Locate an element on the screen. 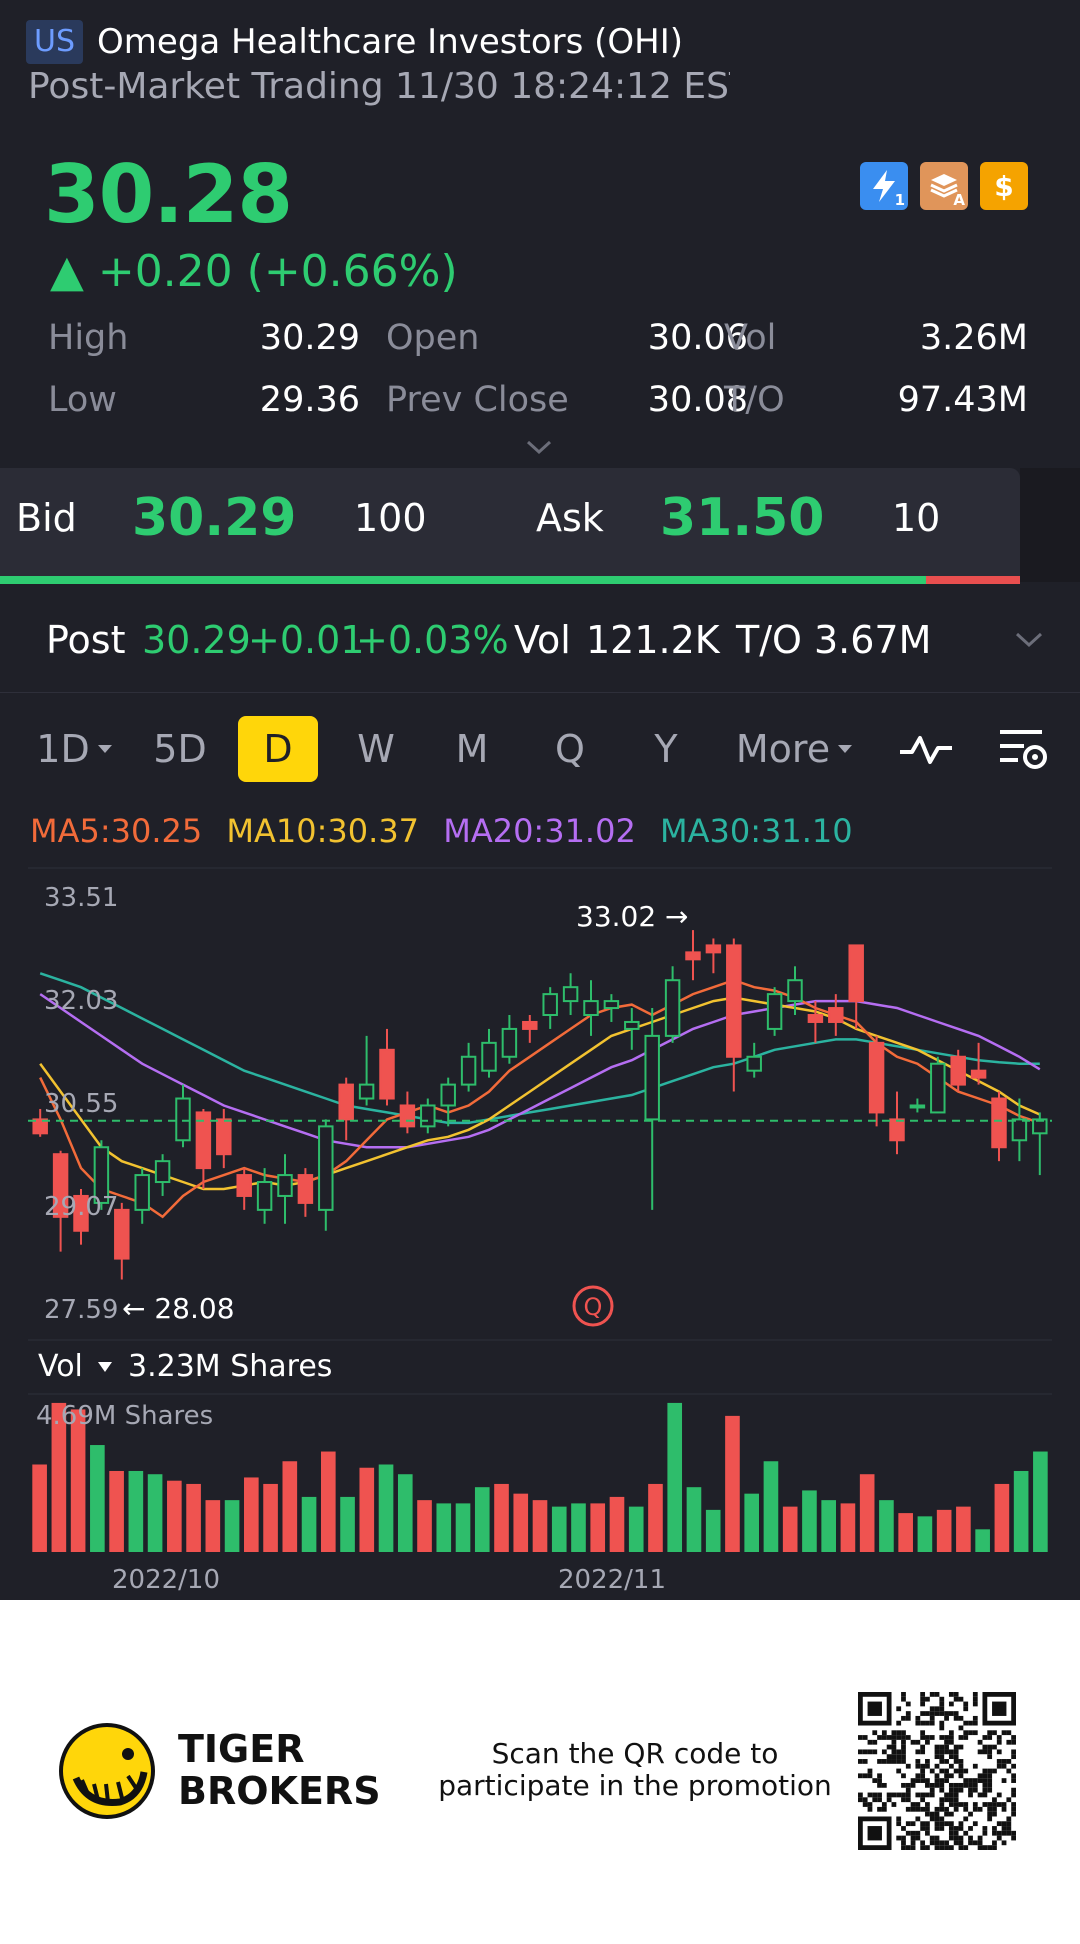 The image size is (1080, 1944). tab-w: W is located at coordinates (376, 749).